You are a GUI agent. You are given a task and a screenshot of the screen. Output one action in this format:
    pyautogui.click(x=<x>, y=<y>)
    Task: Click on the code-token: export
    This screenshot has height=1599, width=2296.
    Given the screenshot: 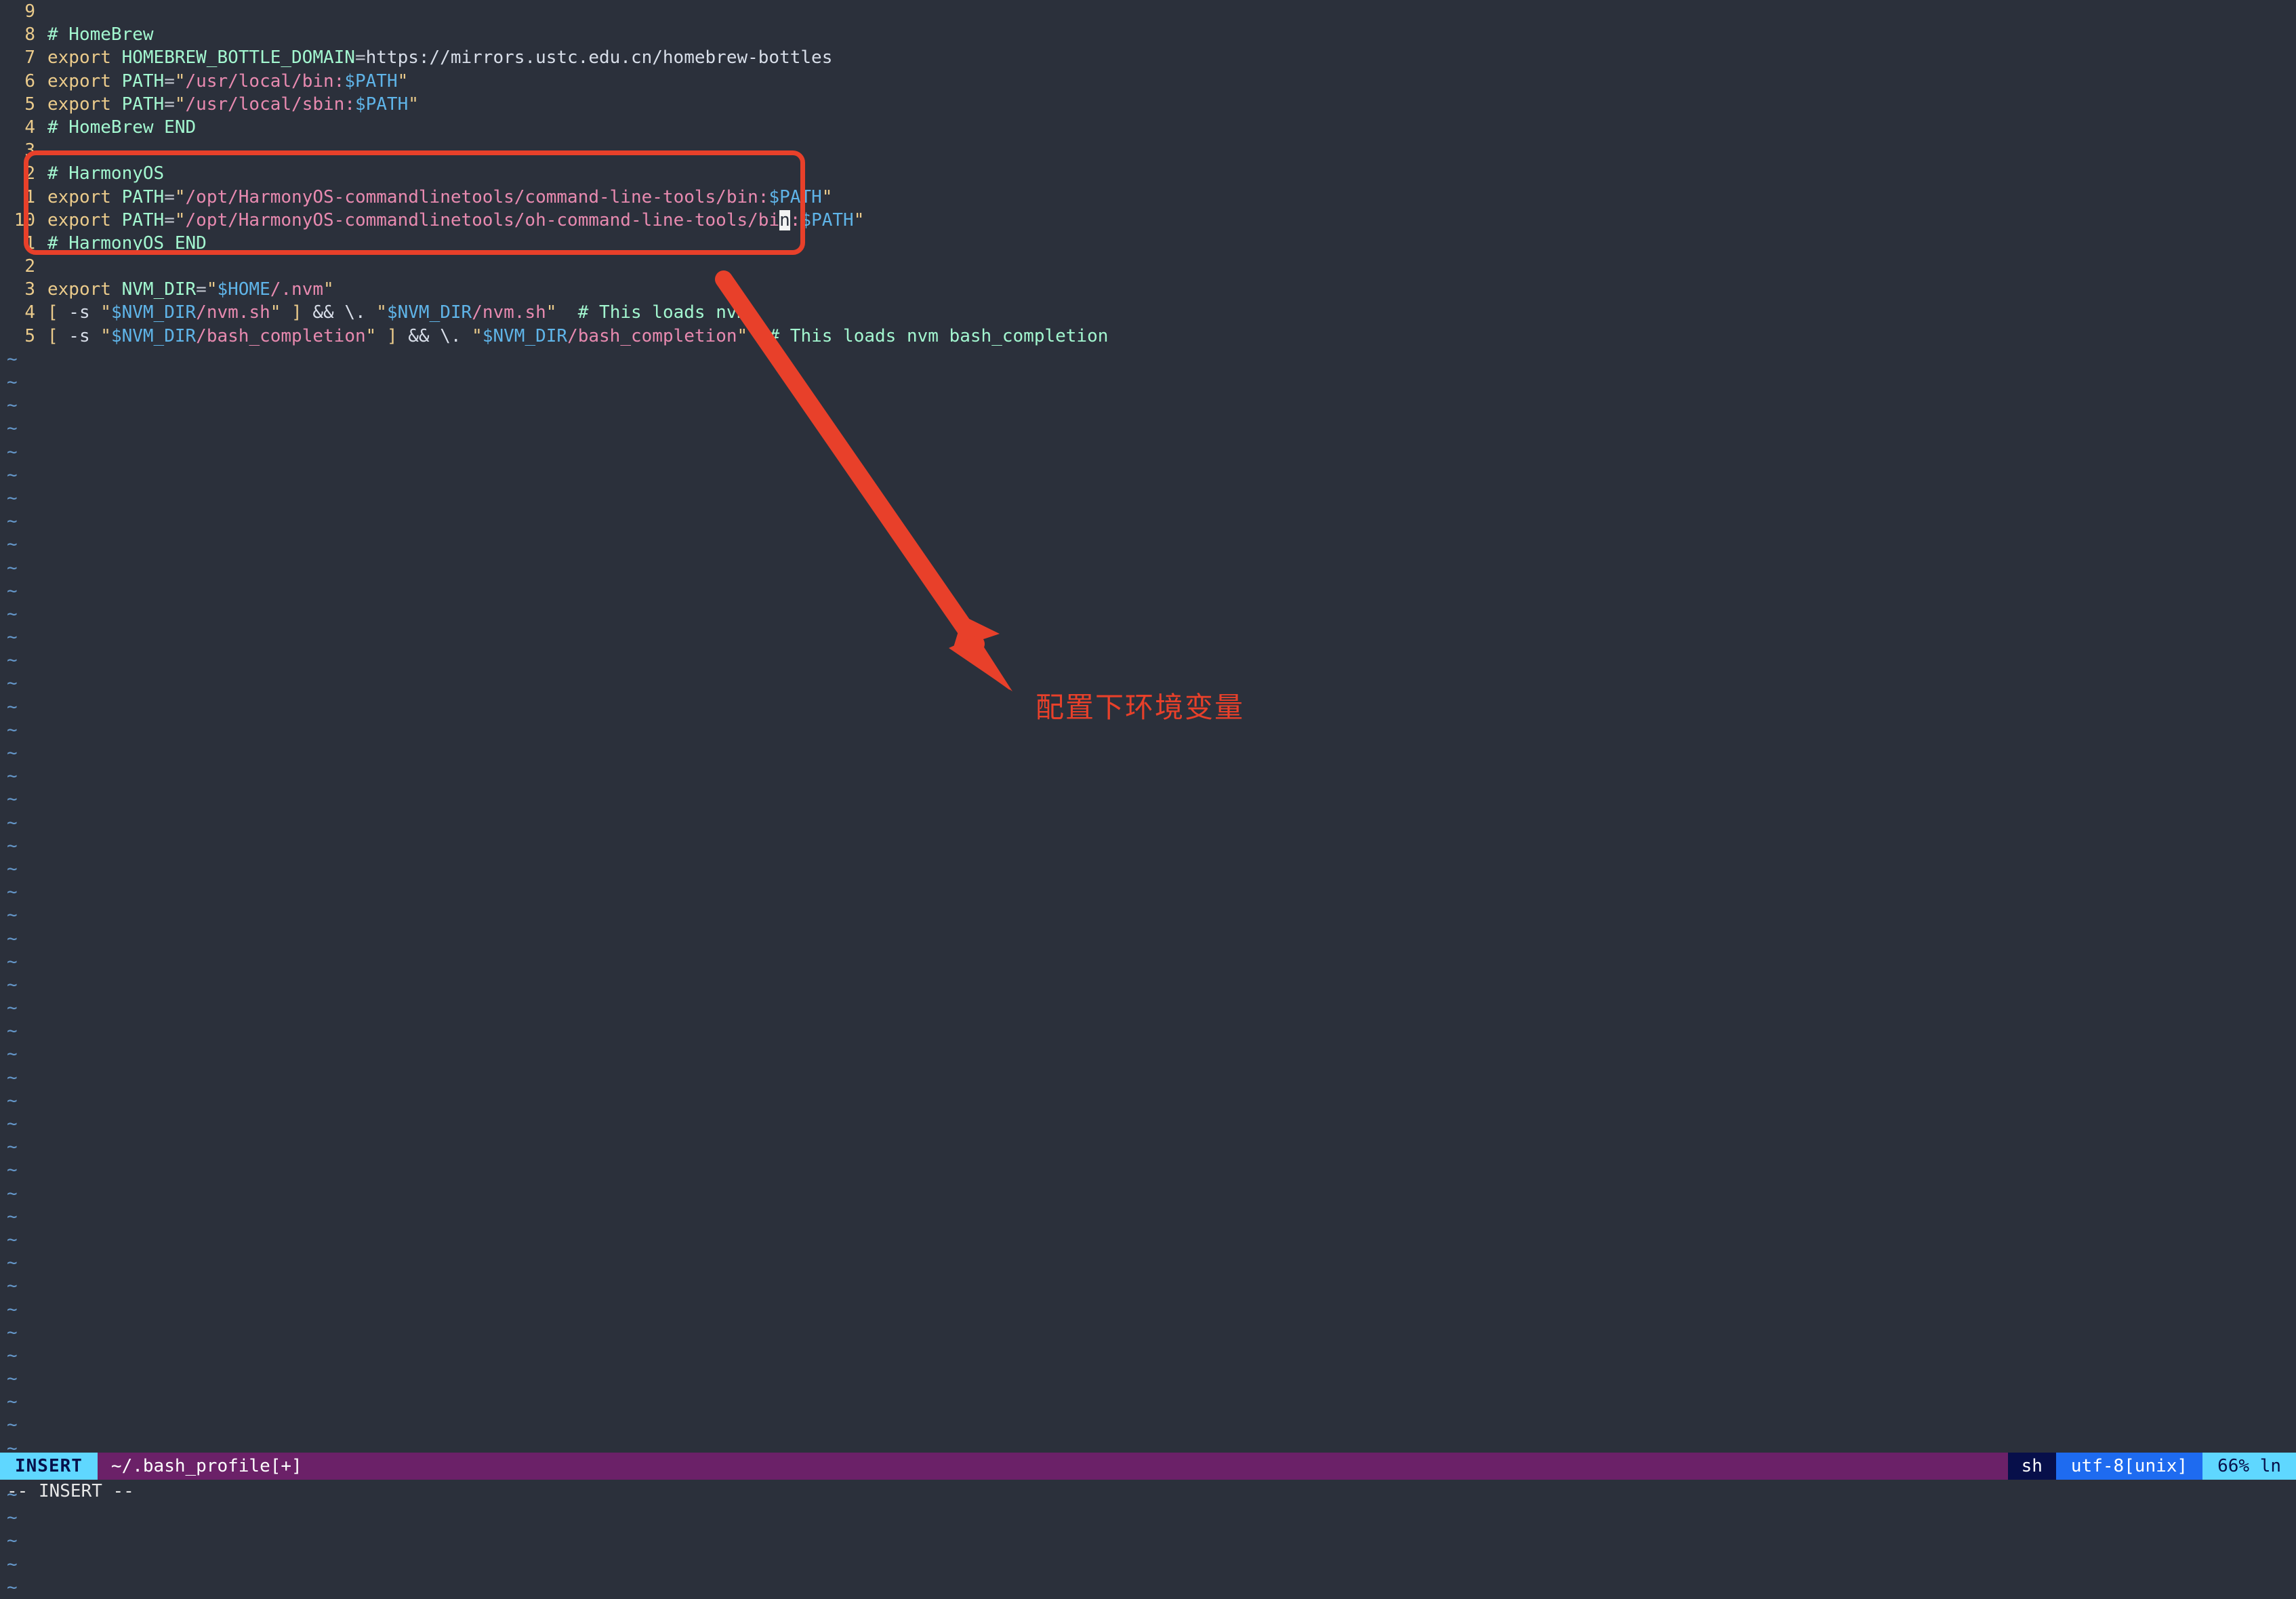 What is the action you would take?
    pyautogui.click(x=79, y=57)
    